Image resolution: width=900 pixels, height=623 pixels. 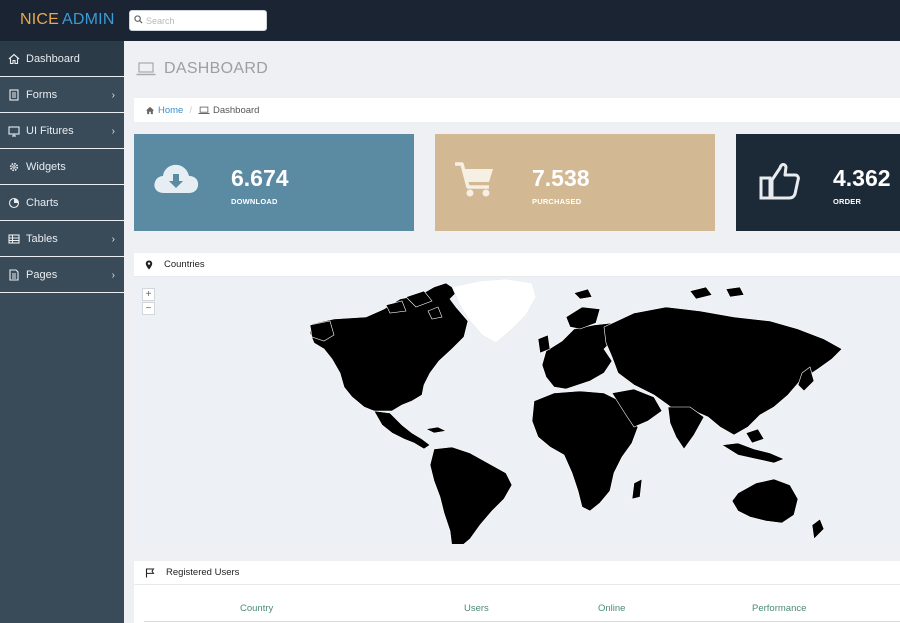 What do you see at coordinates (561, 178) in the screenshot?
I see `stat-value: 7.538` at bounding box center [561, 178].